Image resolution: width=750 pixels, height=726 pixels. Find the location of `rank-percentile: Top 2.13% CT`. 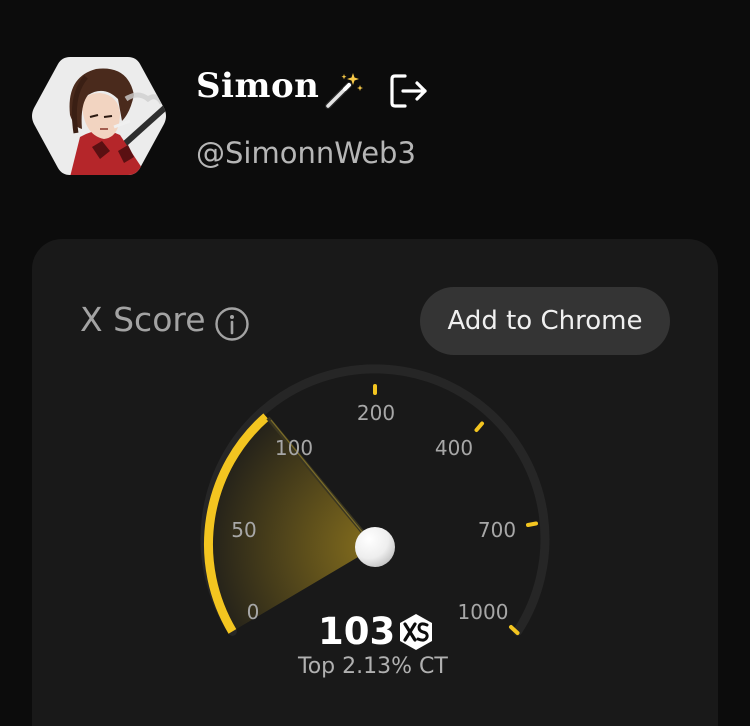

rank-percentile: Top 2.13% CT is located at coordinates (373, 666).